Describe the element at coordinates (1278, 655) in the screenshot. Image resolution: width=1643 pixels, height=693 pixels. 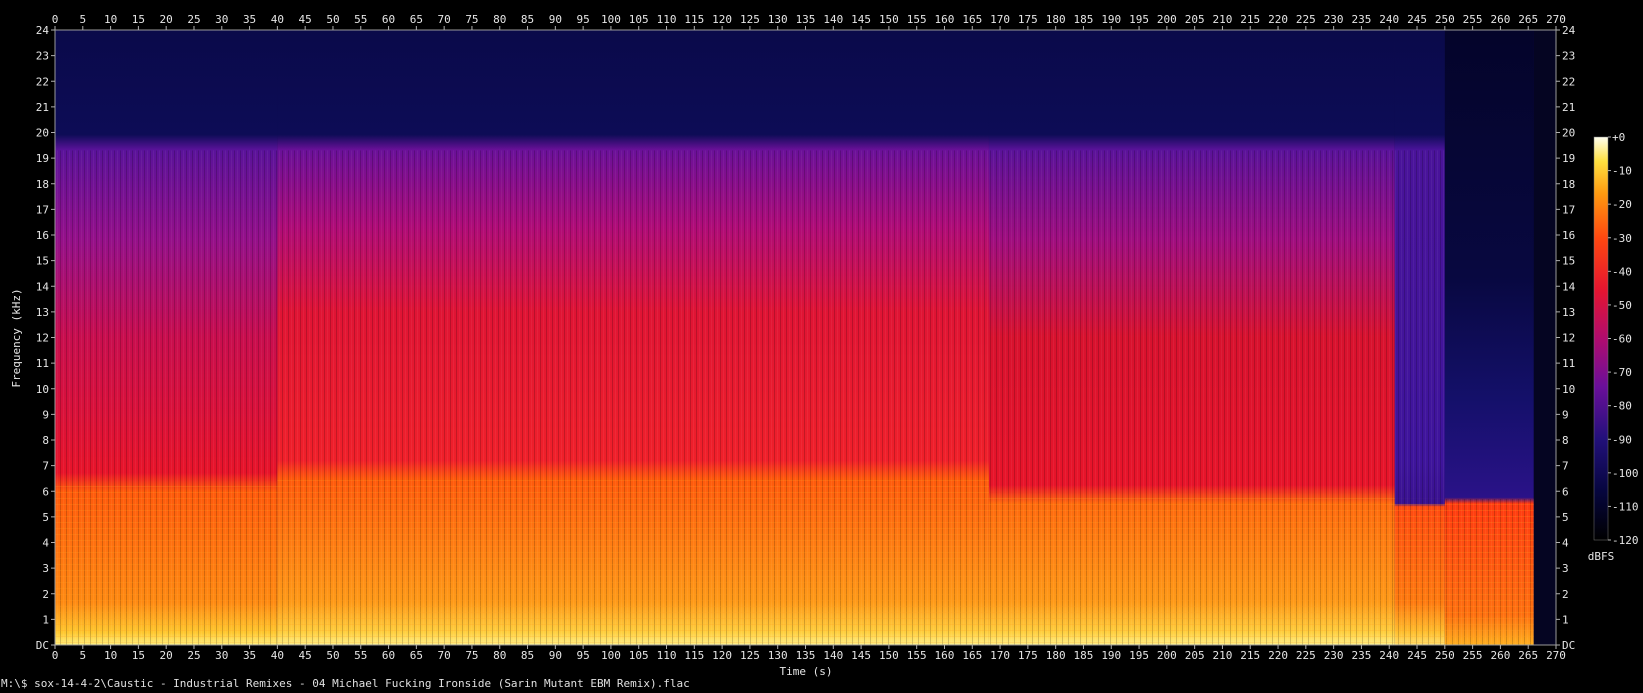
I see `x-tick-label-bottom: 220` at that location.